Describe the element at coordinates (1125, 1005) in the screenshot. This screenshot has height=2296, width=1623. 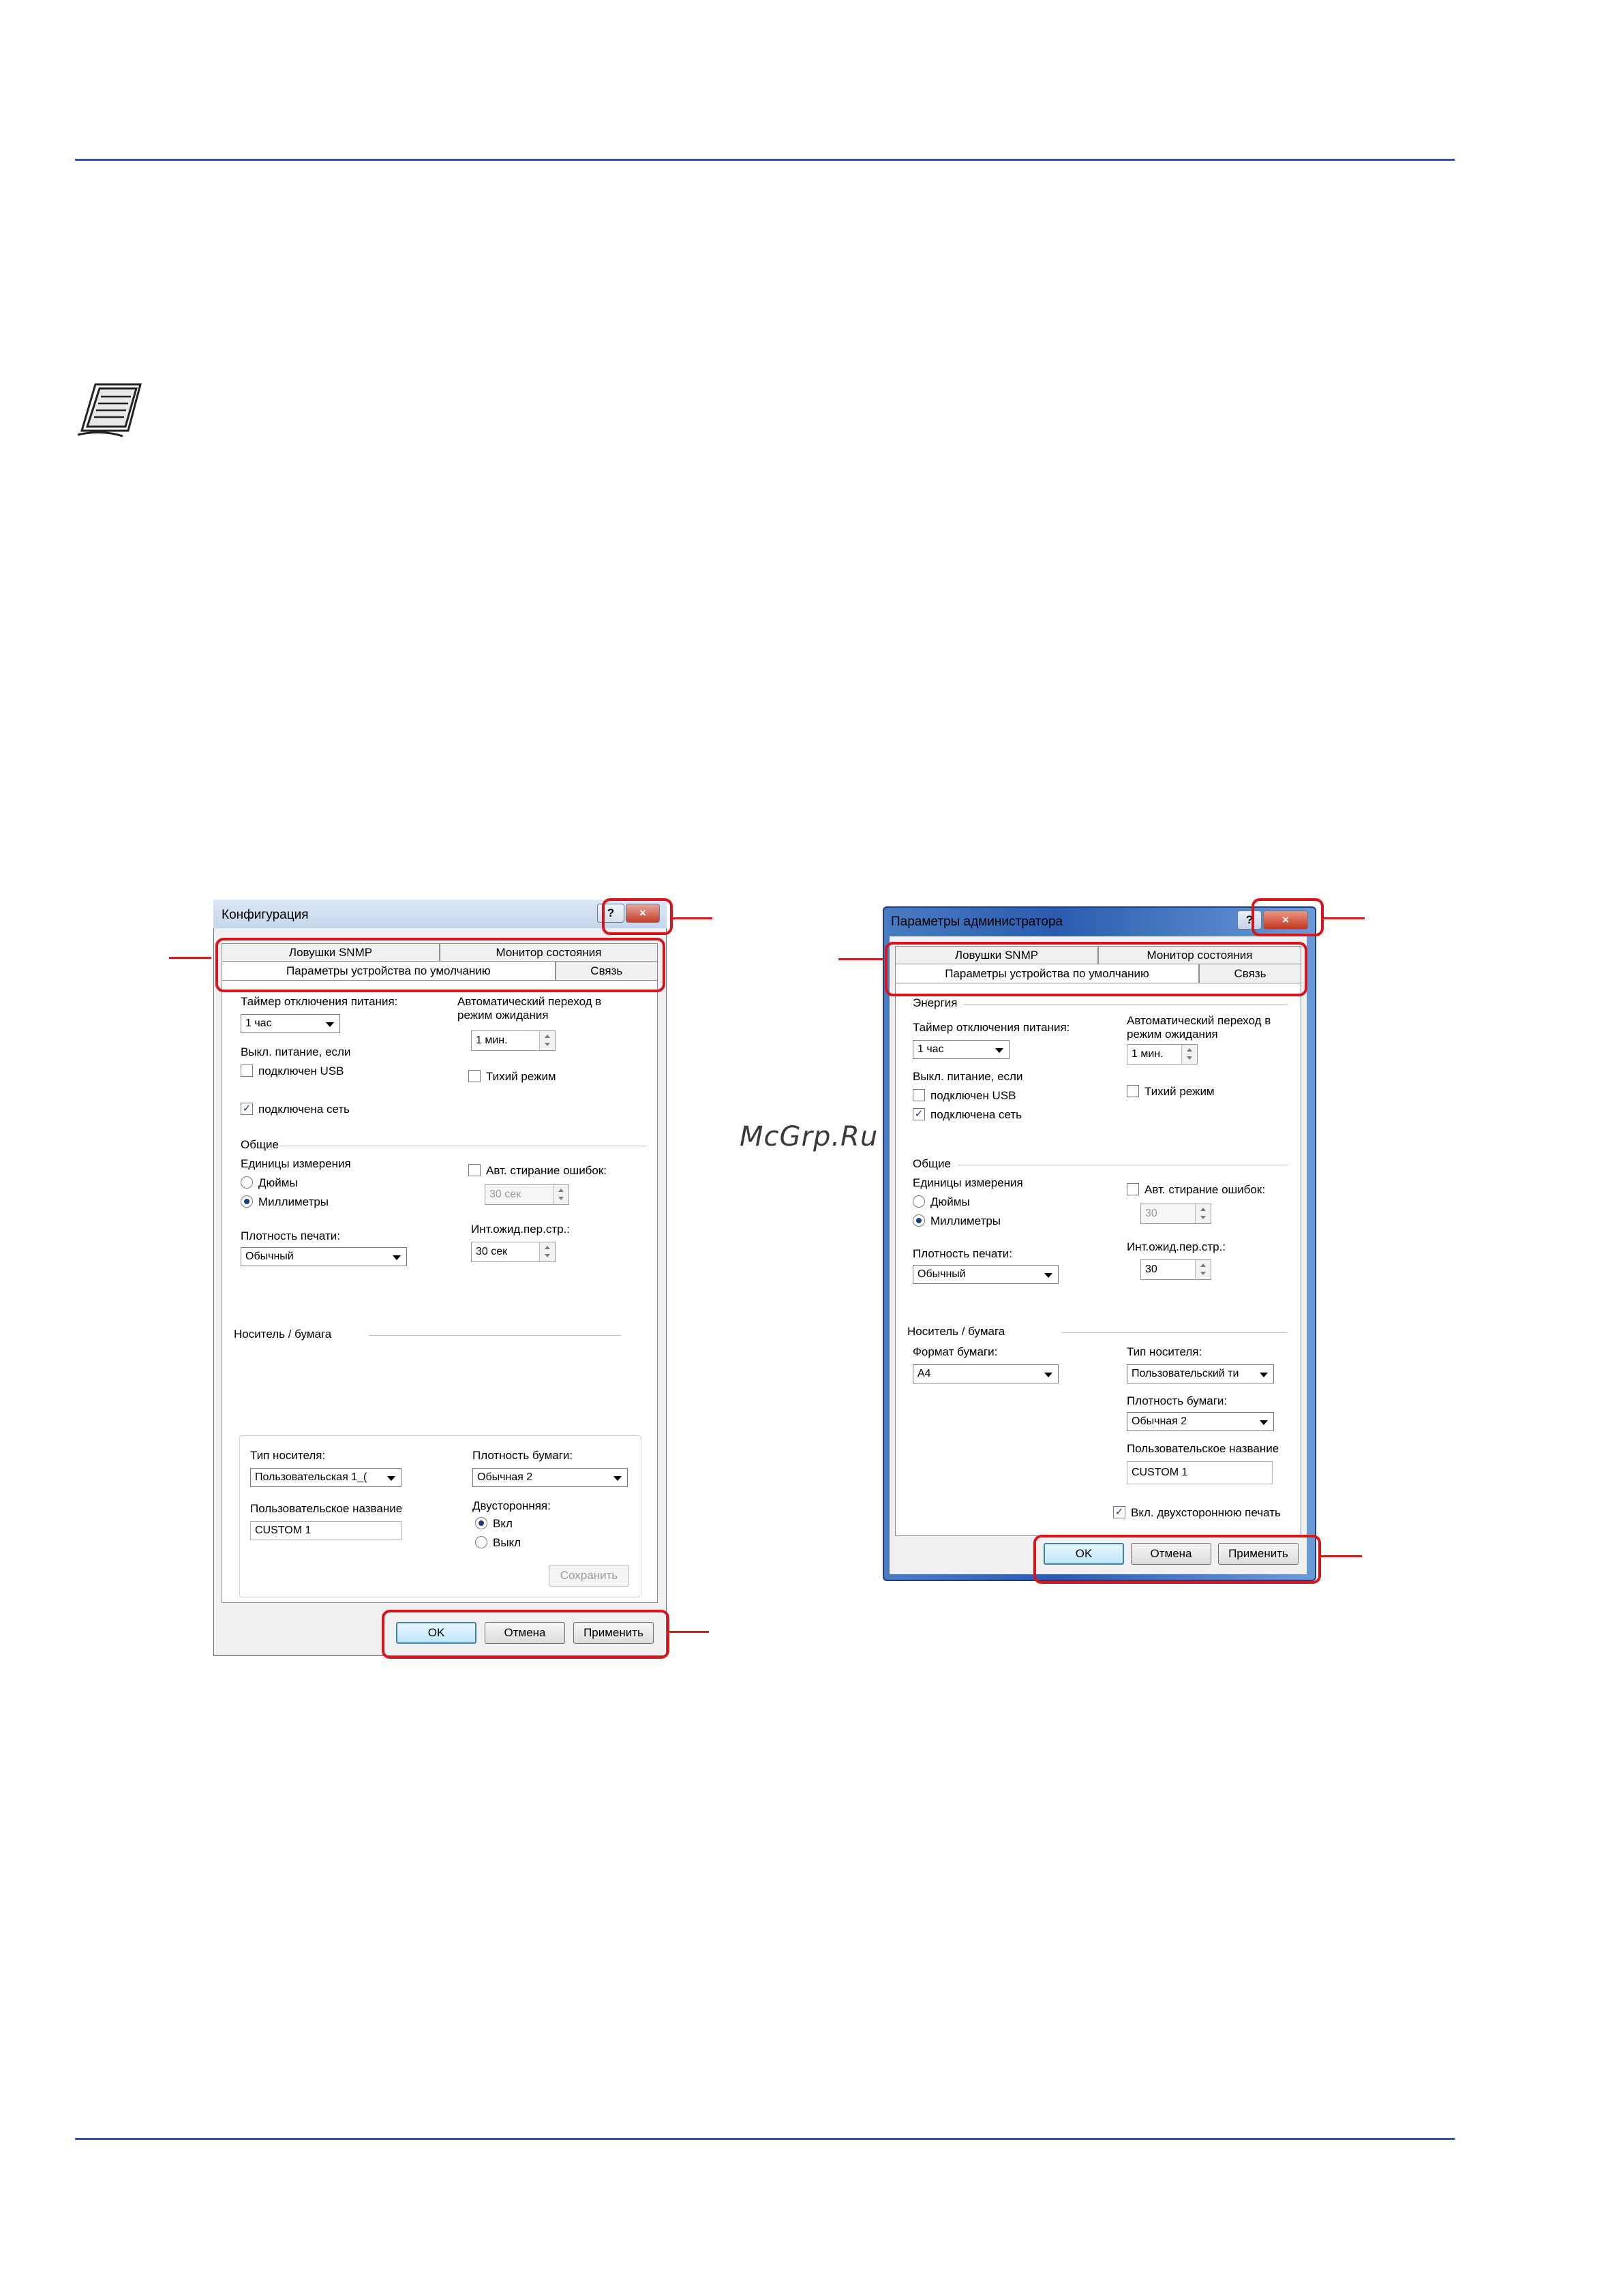
I see `energy-group-line` at that location.